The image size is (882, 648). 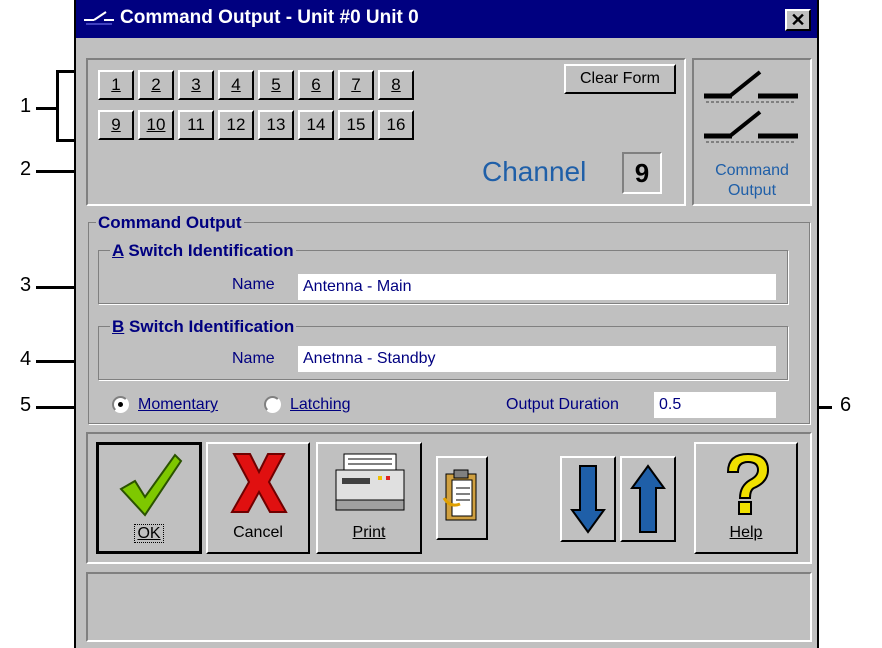 I want to click on arrow-up-icon, so click(x=648, y=498).